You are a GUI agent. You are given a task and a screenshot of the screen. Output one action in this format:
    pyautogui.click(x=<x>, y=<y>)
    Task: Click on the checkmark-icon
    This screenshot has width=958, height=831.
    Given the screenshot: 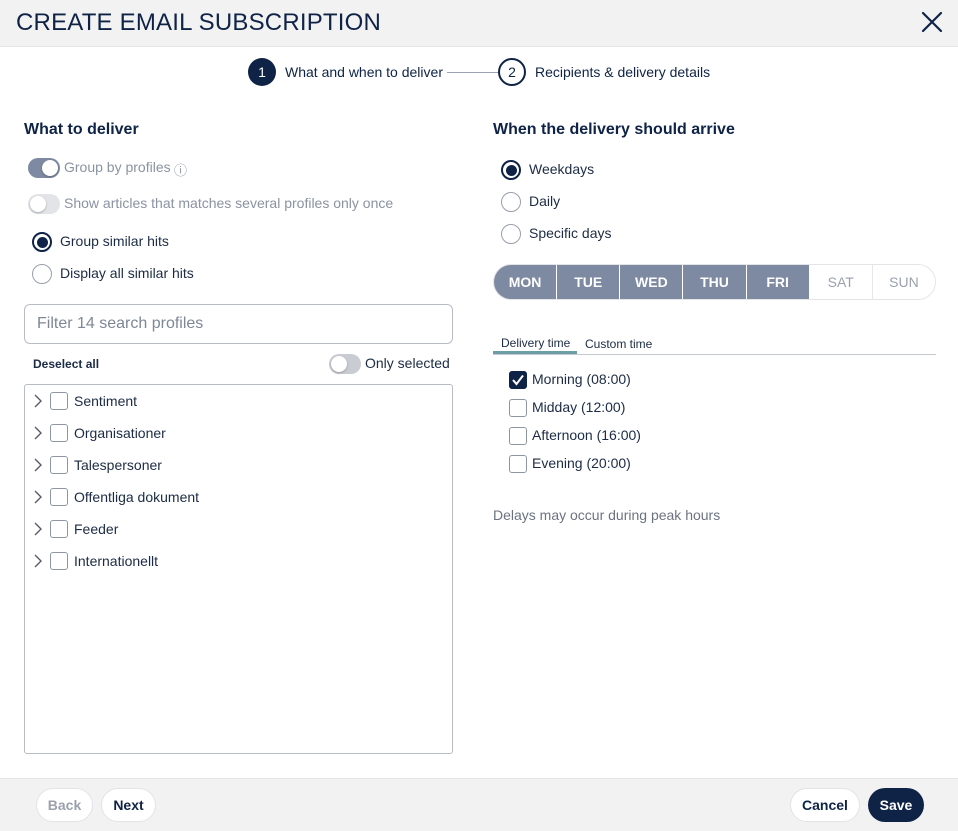 What is the action you would take?
    pyautogui.click(x=518, y=380)
    